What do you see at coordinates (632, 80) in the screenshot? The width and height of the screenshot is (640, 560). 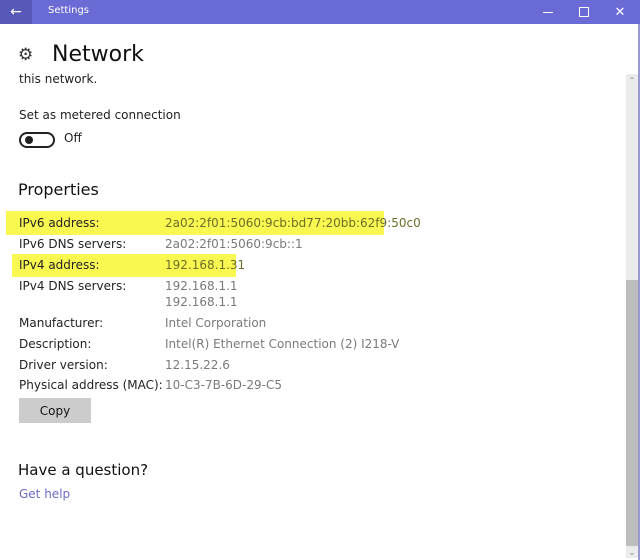 I see `scroll-up-icon: ⌃` at bounding box center [632, 80].